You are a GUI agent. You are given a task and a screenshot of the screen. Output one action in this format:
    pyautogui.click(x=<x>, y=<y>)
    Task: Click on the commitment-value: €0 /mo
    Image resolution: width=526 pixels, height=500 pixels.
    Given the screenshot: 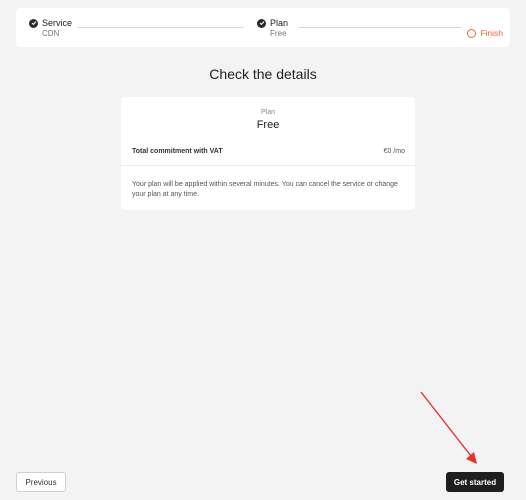 What is the action you would take?
    pyautogui.click(x=394, y=151)
    